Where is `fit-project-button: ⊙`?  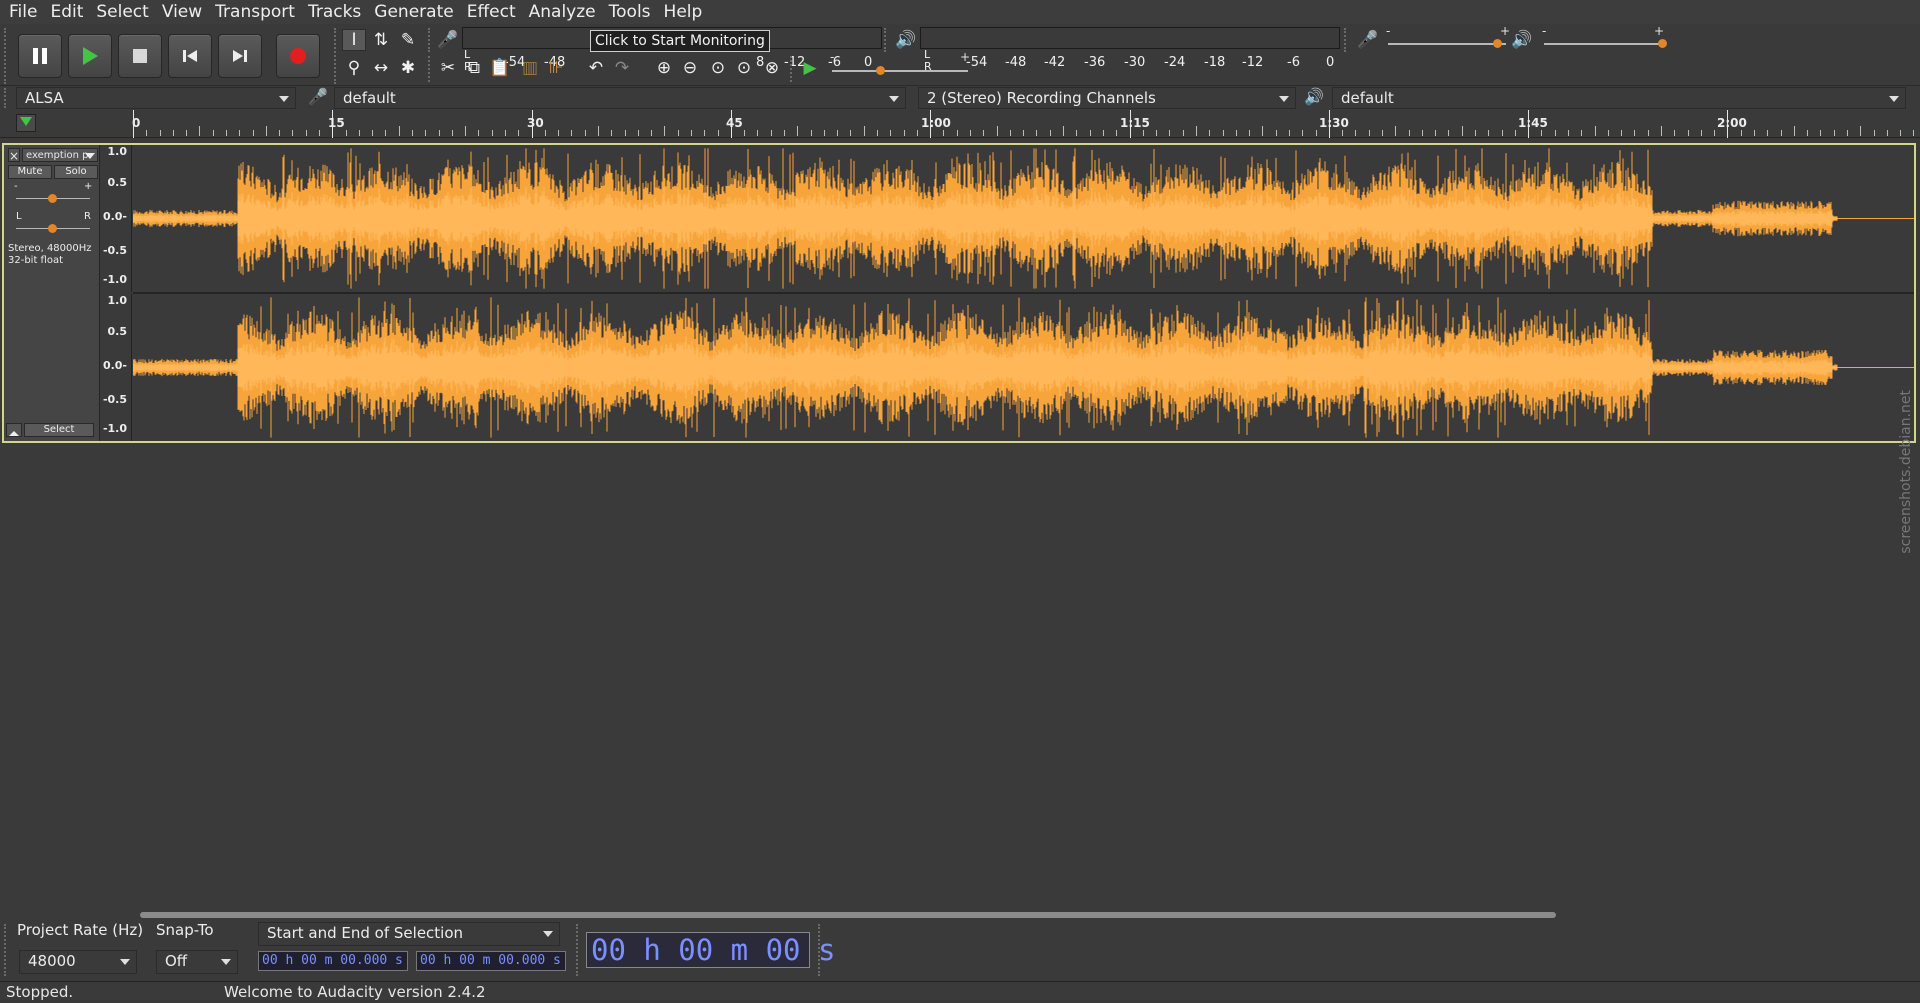 fit-project-button: ⊙ is located at coordinates (744, 68).